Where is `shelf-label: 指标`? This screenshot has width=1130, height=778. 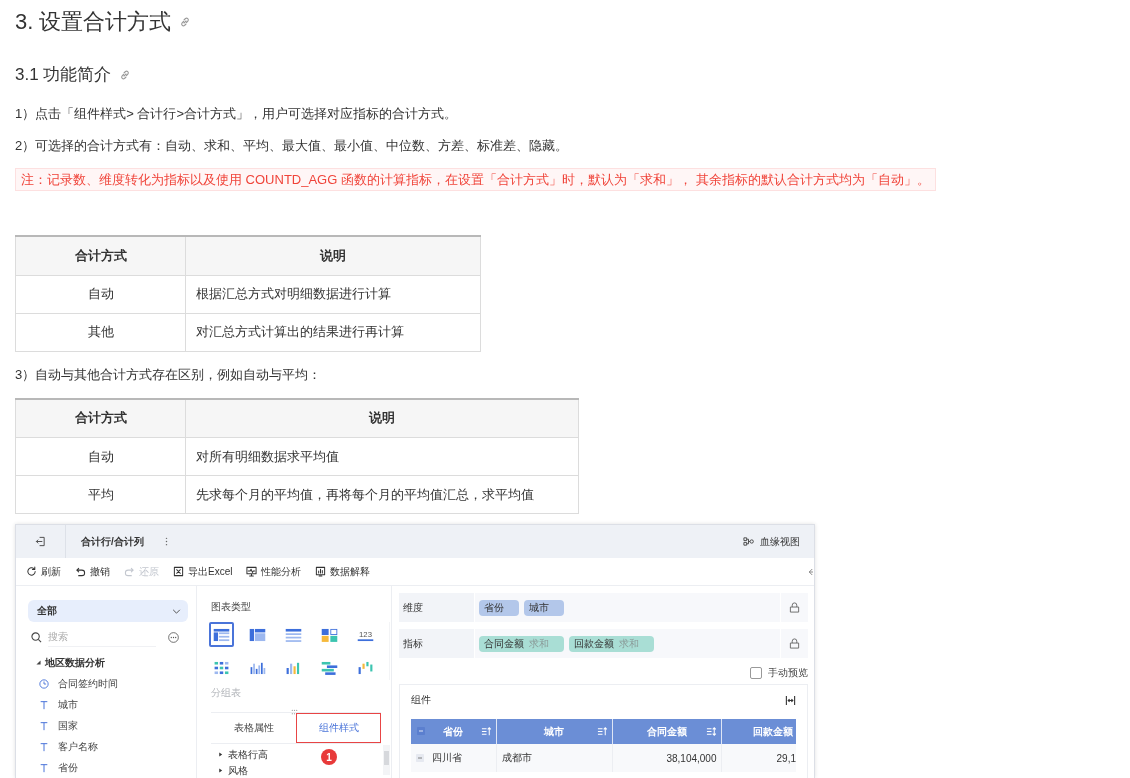 shelf-label: 指标 is located at coordinates (436, 643).